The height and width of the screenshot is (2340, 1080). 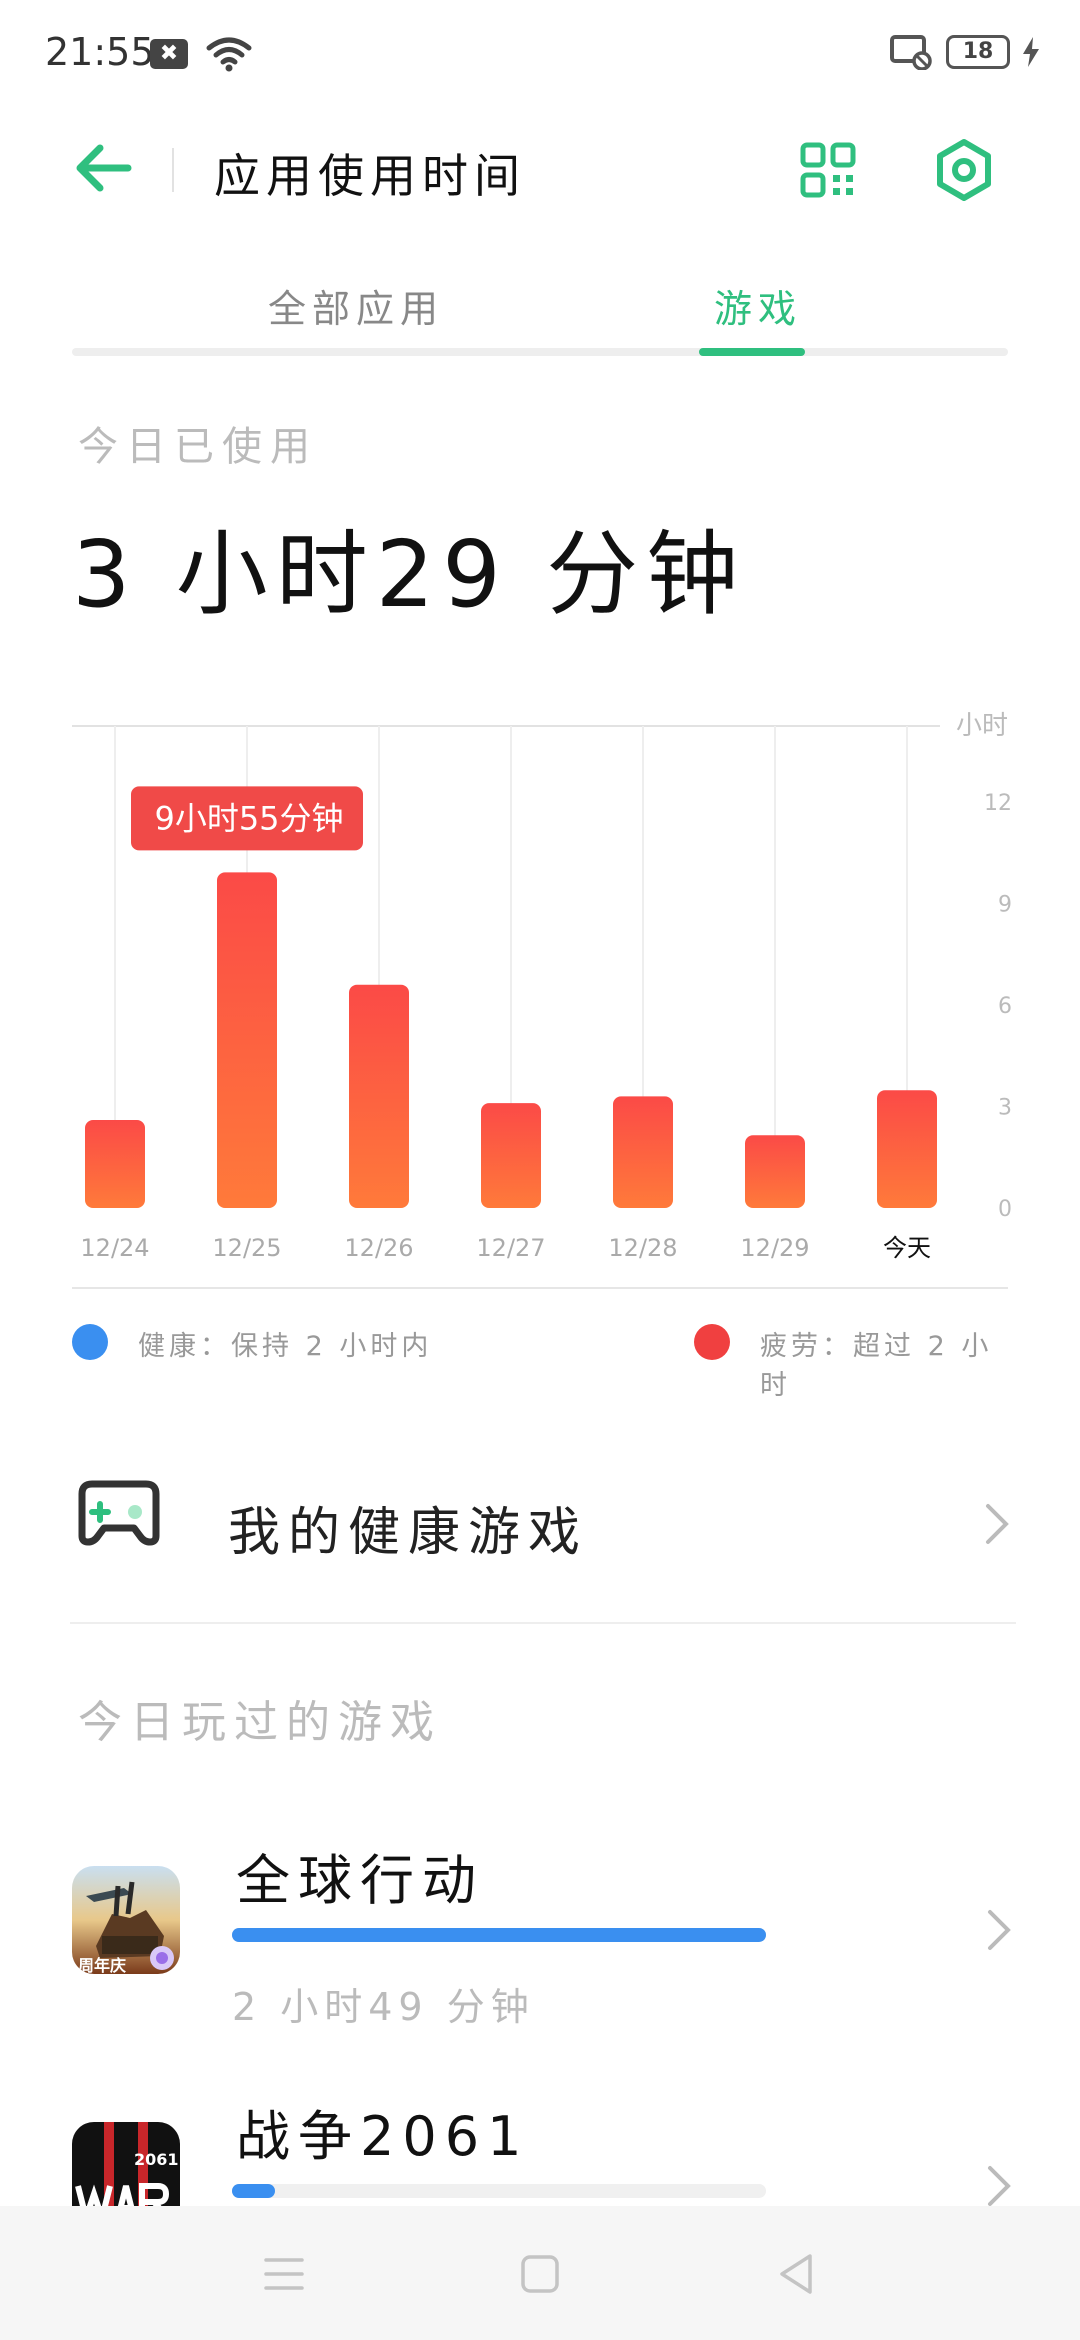 I want to click on tab-all-apps: 全部应用, so click(x=356, y=305).